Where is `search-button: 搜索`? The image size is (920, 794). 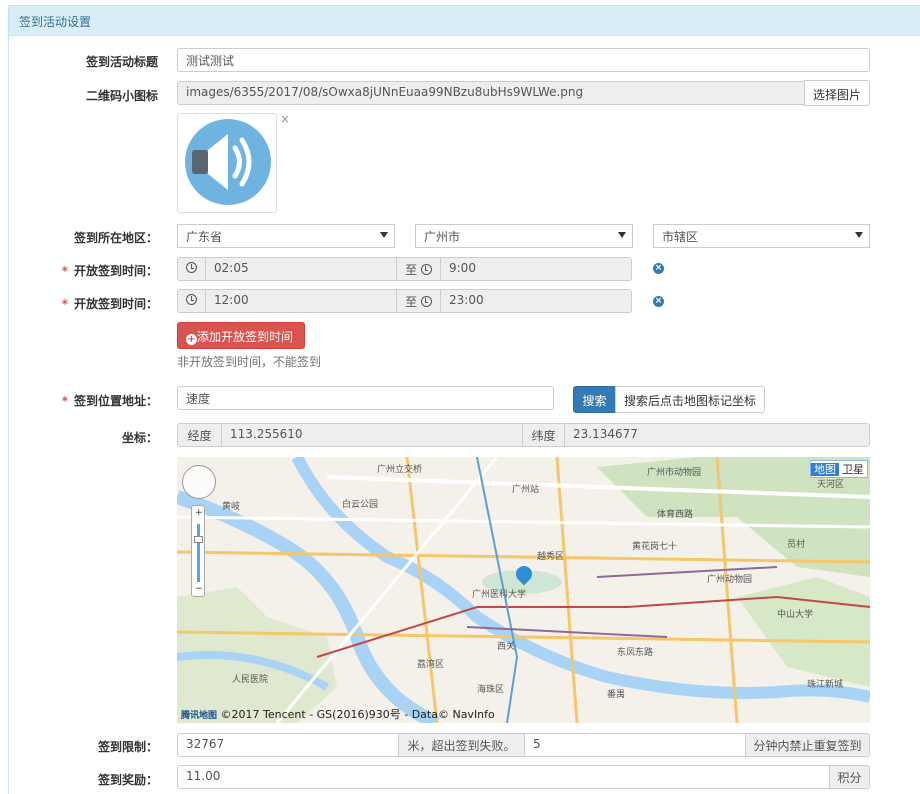 search-button: 搜索 is located at coordinates (594, 399).